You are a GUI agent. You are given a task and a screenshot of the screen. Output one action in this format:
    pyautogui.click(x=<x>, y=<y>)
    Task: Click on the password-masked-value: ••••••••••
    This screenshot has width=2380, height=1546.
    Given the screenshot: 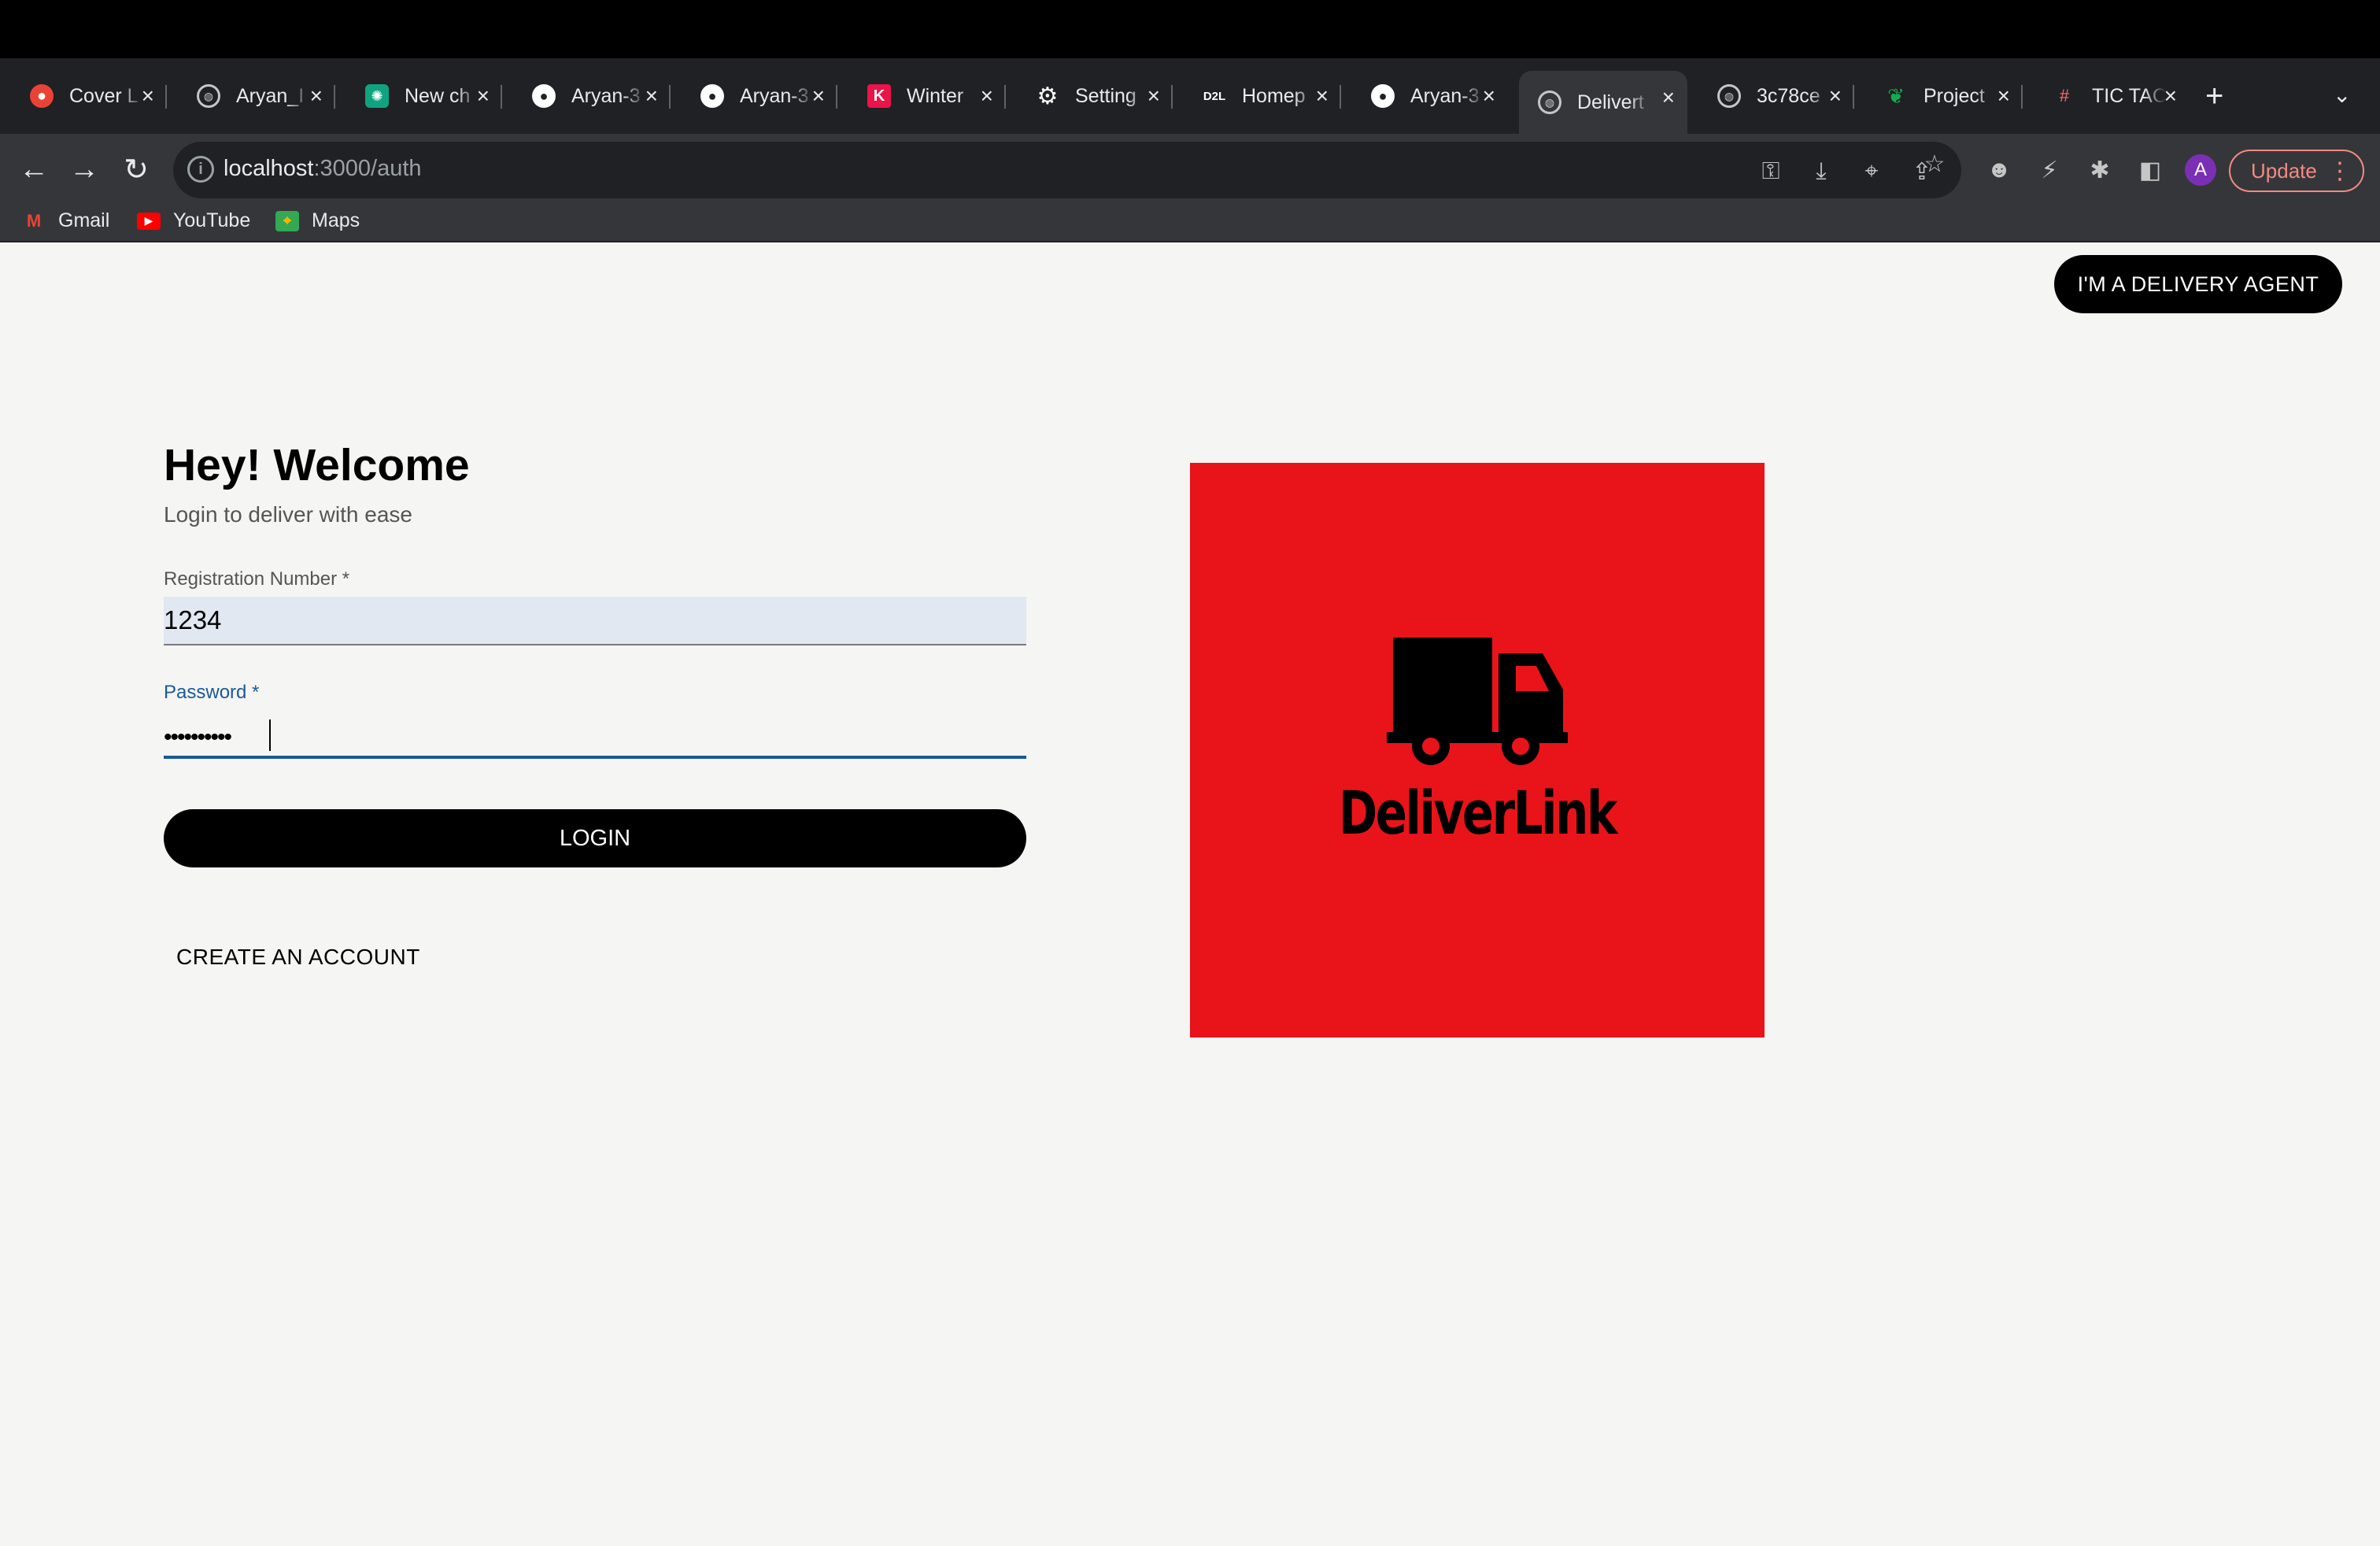 What is the action you would take?
    pyautogui.click(x=198, y=737)
    